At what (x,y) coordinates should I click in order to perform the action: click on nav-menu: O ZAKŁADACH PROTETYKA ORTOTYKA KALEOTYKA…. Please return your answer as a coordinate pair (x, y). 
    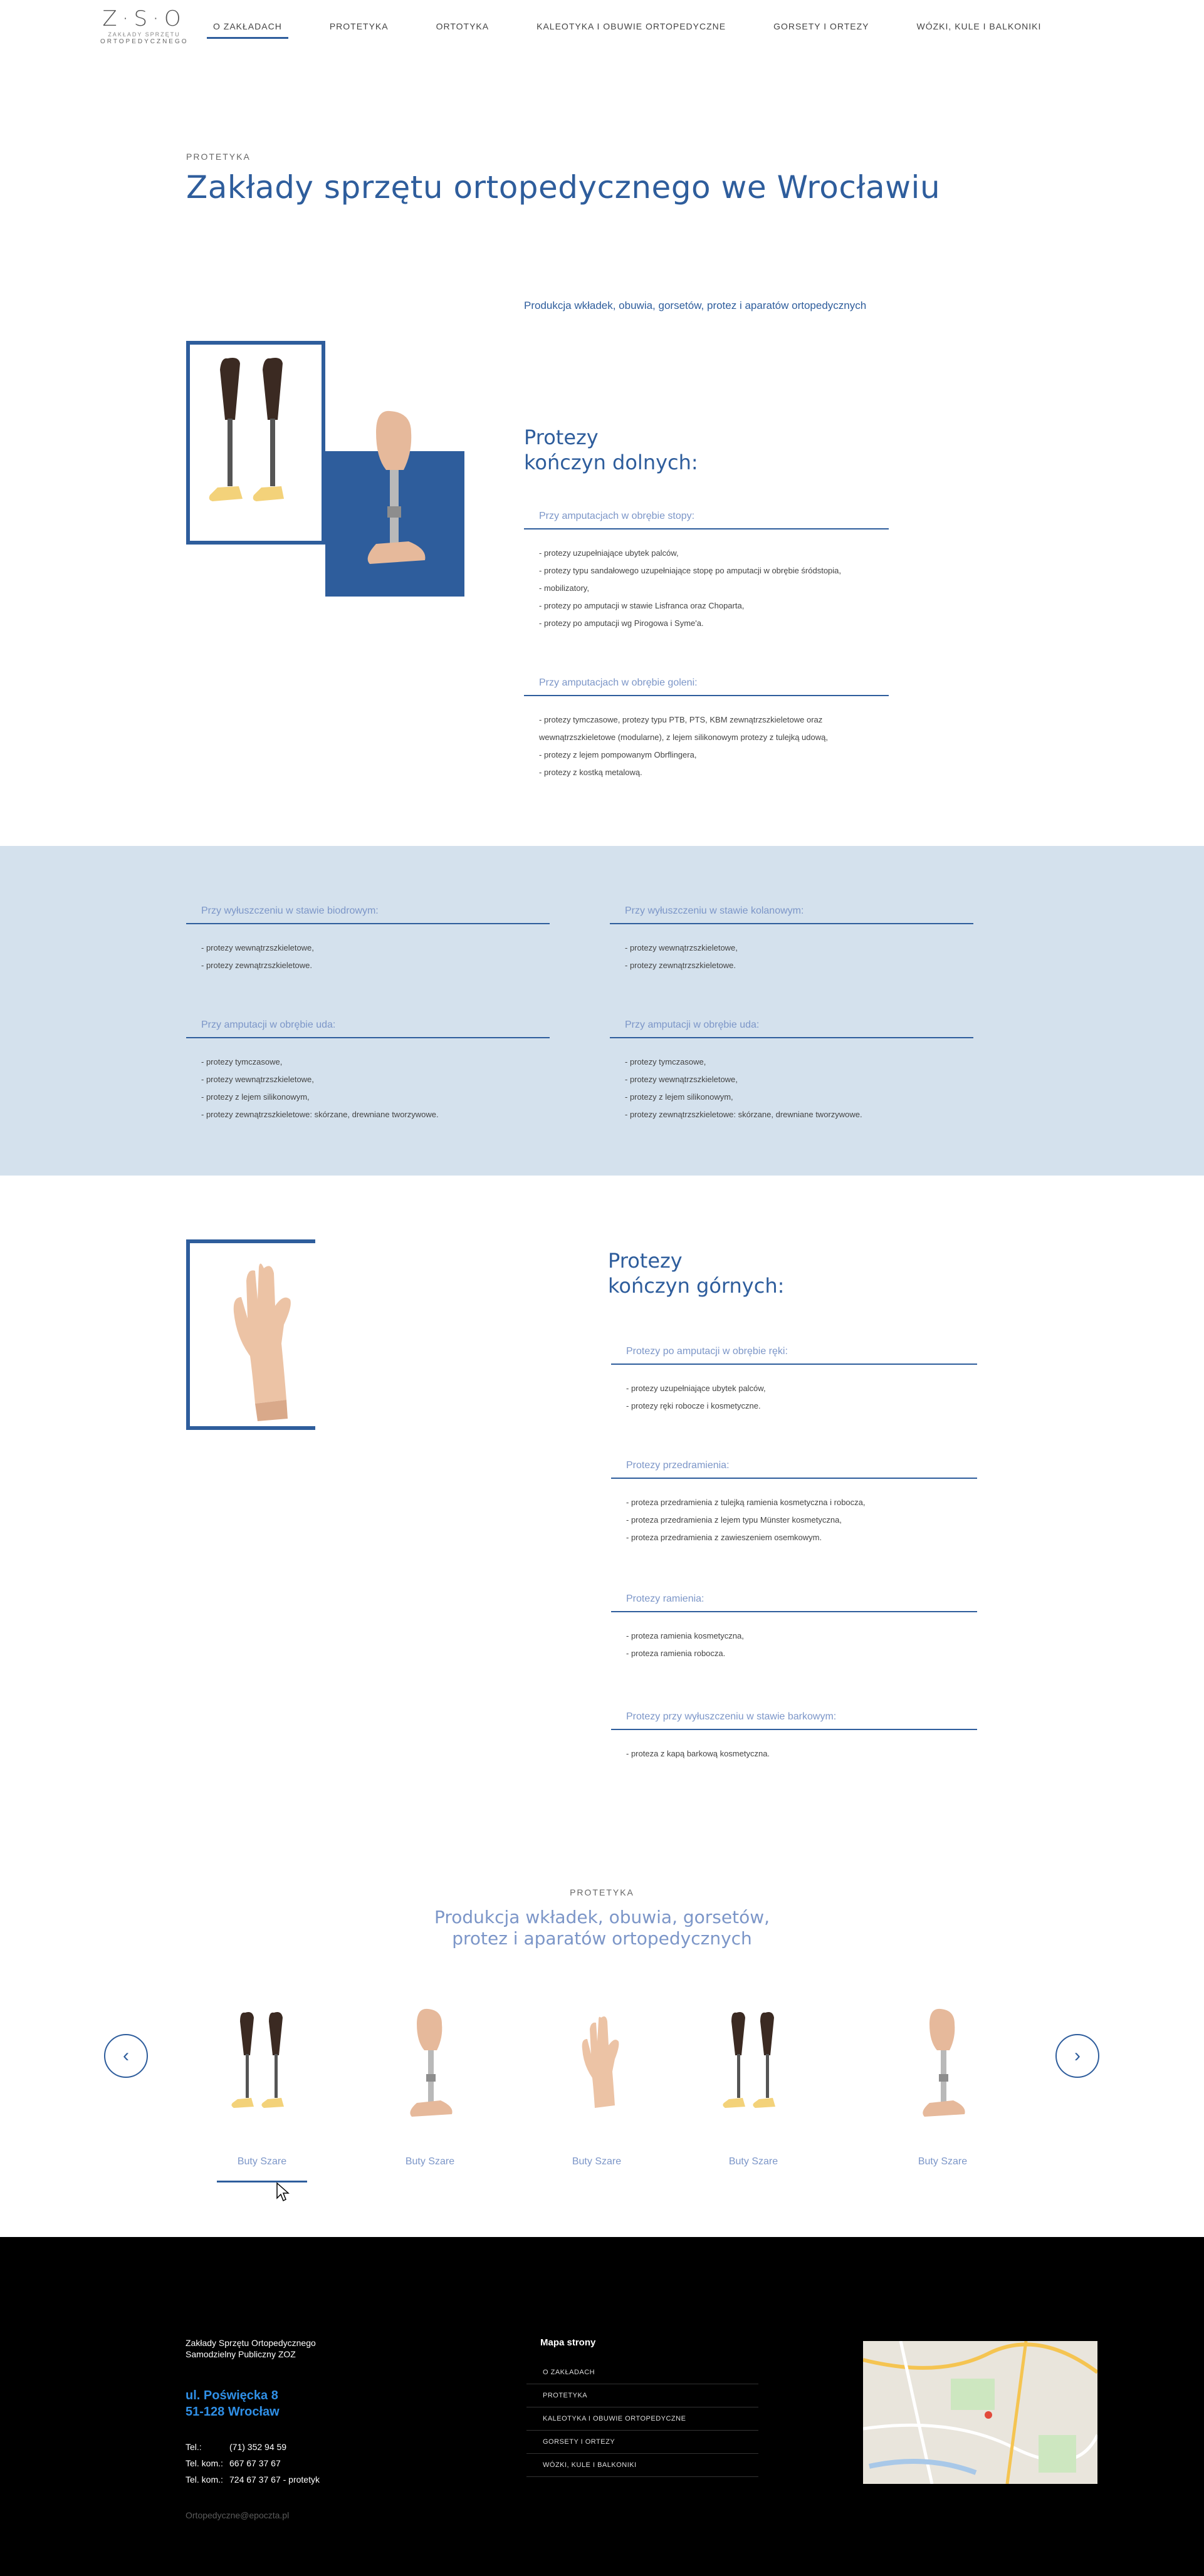
    Looking at the image, I should click on (645, 28).